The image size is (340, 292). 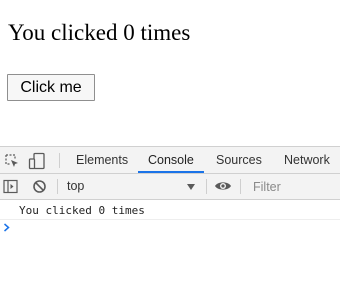 I want to click on context-selector-value: top, so click(x=76, y=186).